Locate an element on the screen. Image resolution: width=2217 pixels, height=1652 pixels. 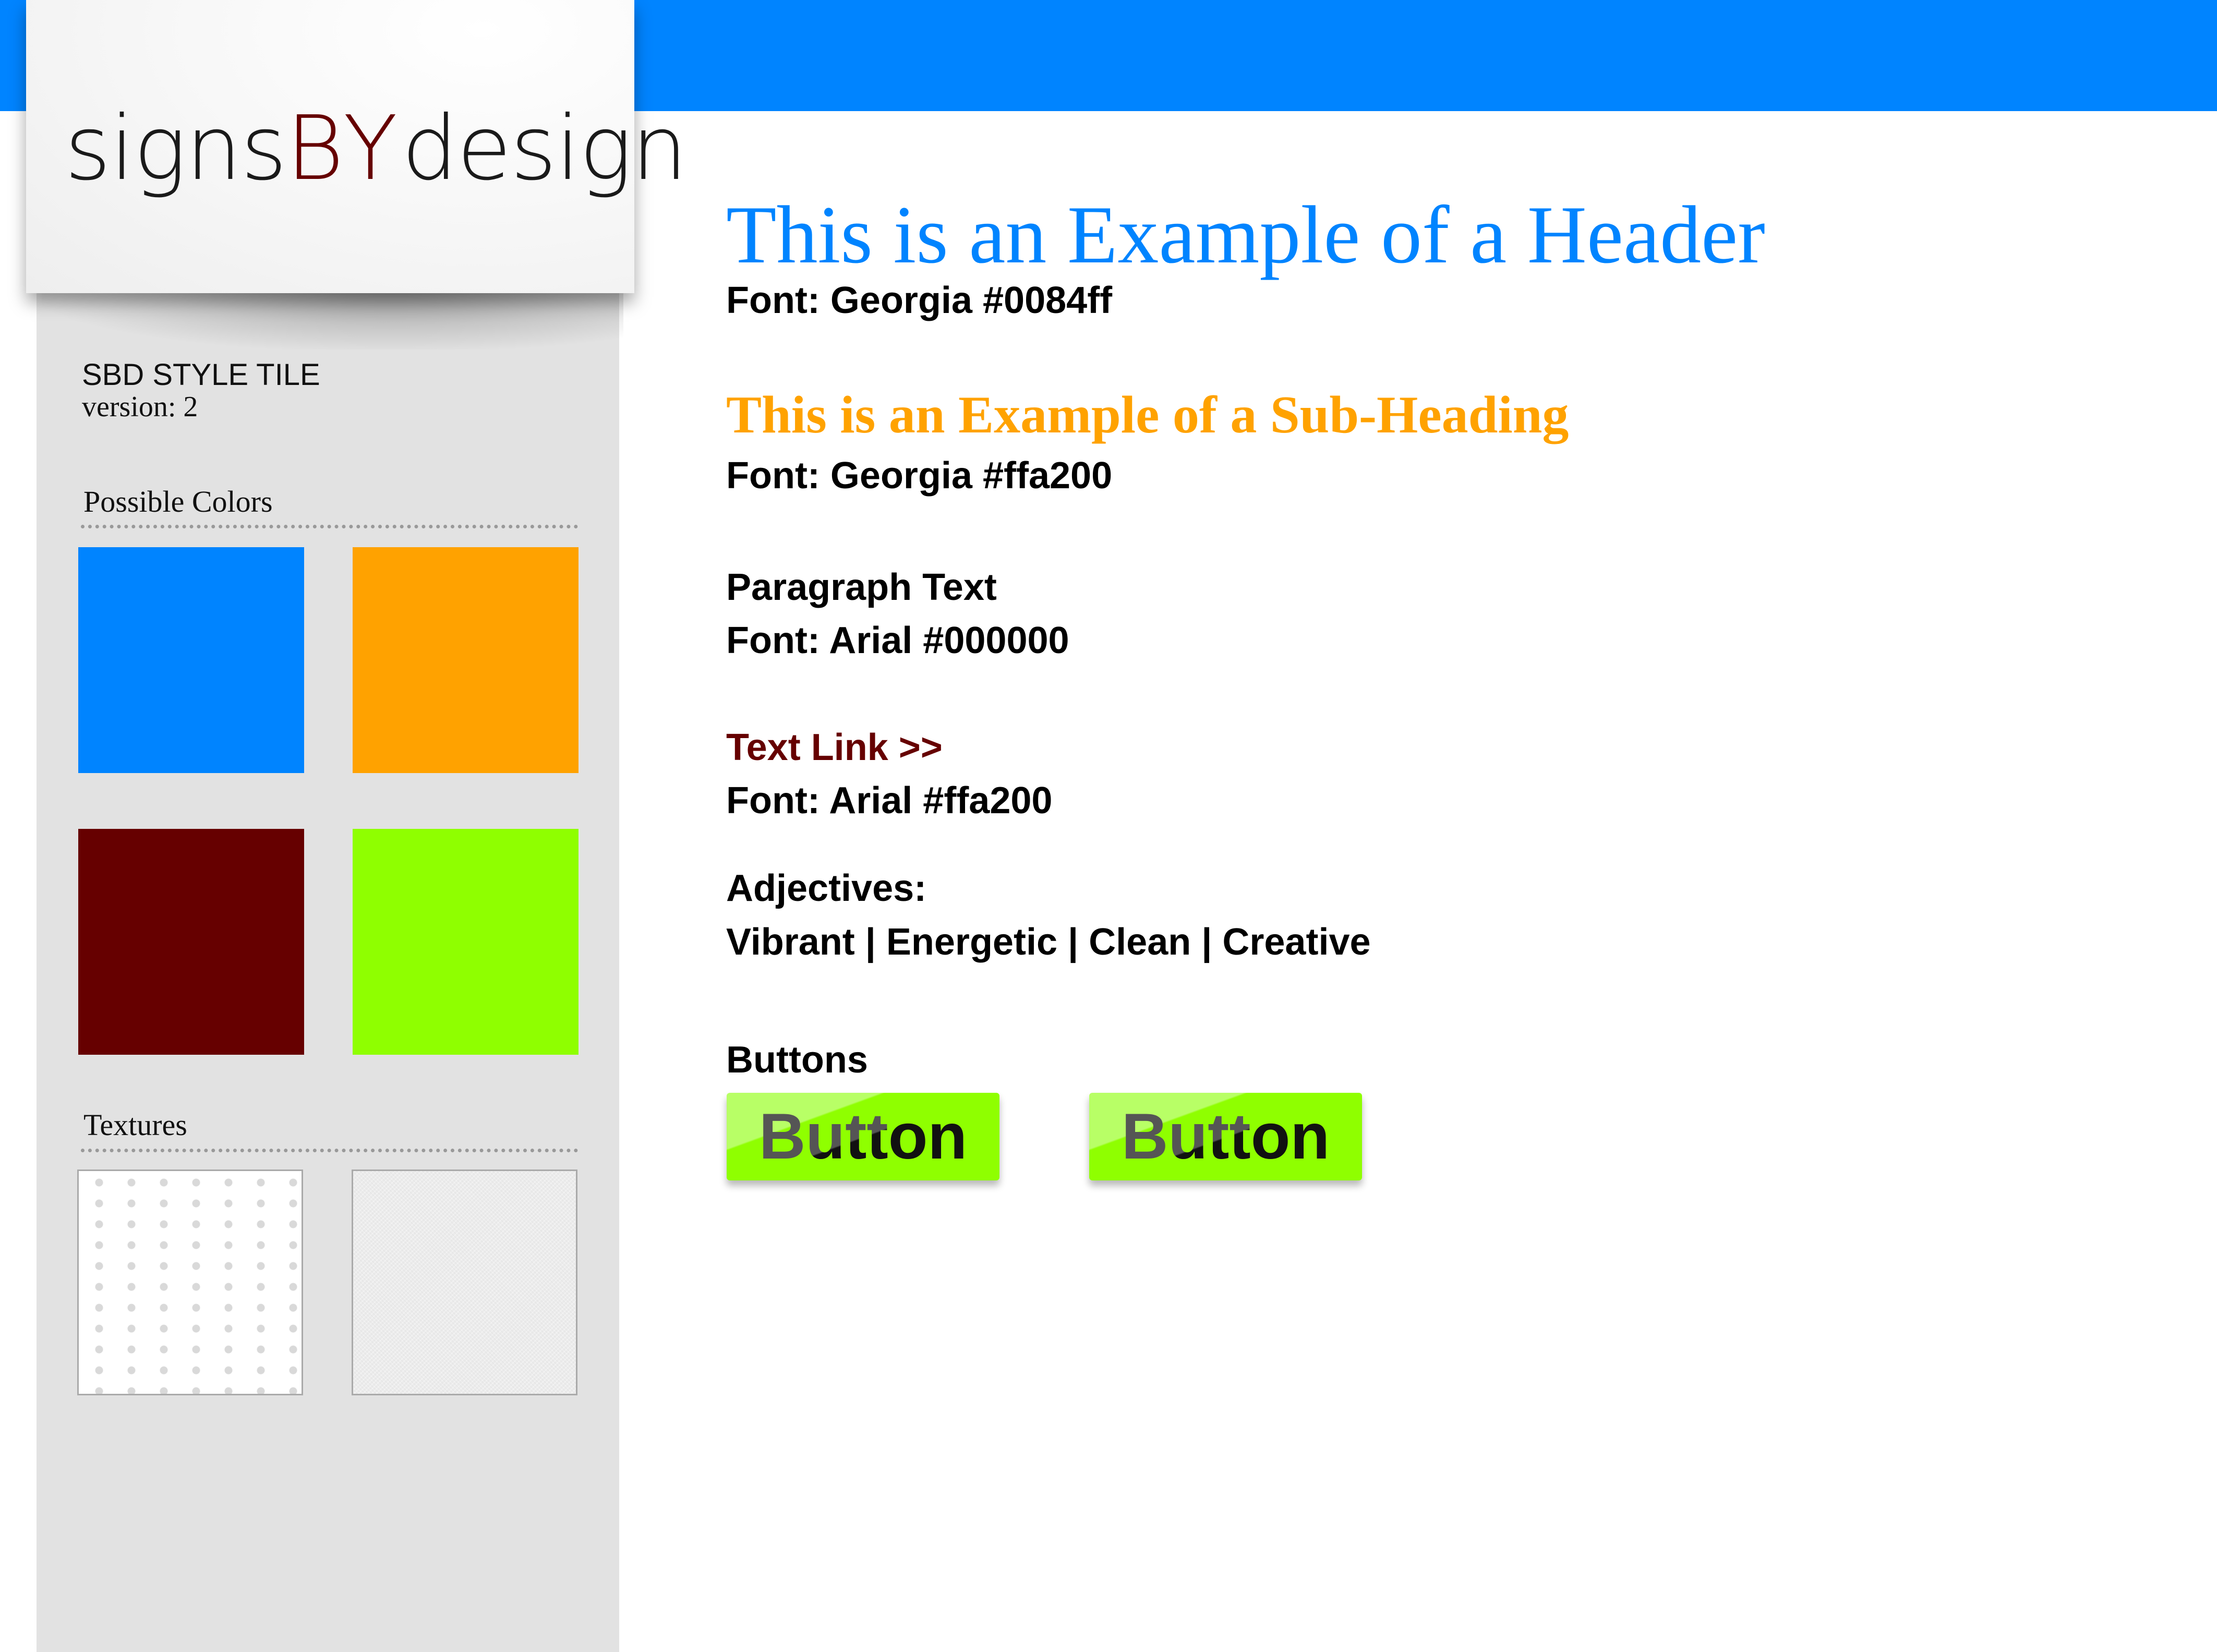
sample-button-2: Button is located at coordinates (1226, 1136).